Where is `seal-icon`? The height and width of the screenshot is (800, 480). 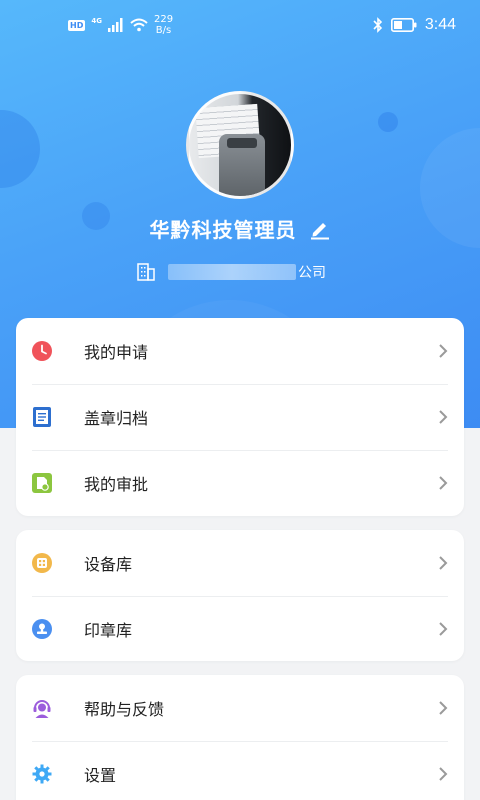
seal-icon is located at coordinates (42, 629).